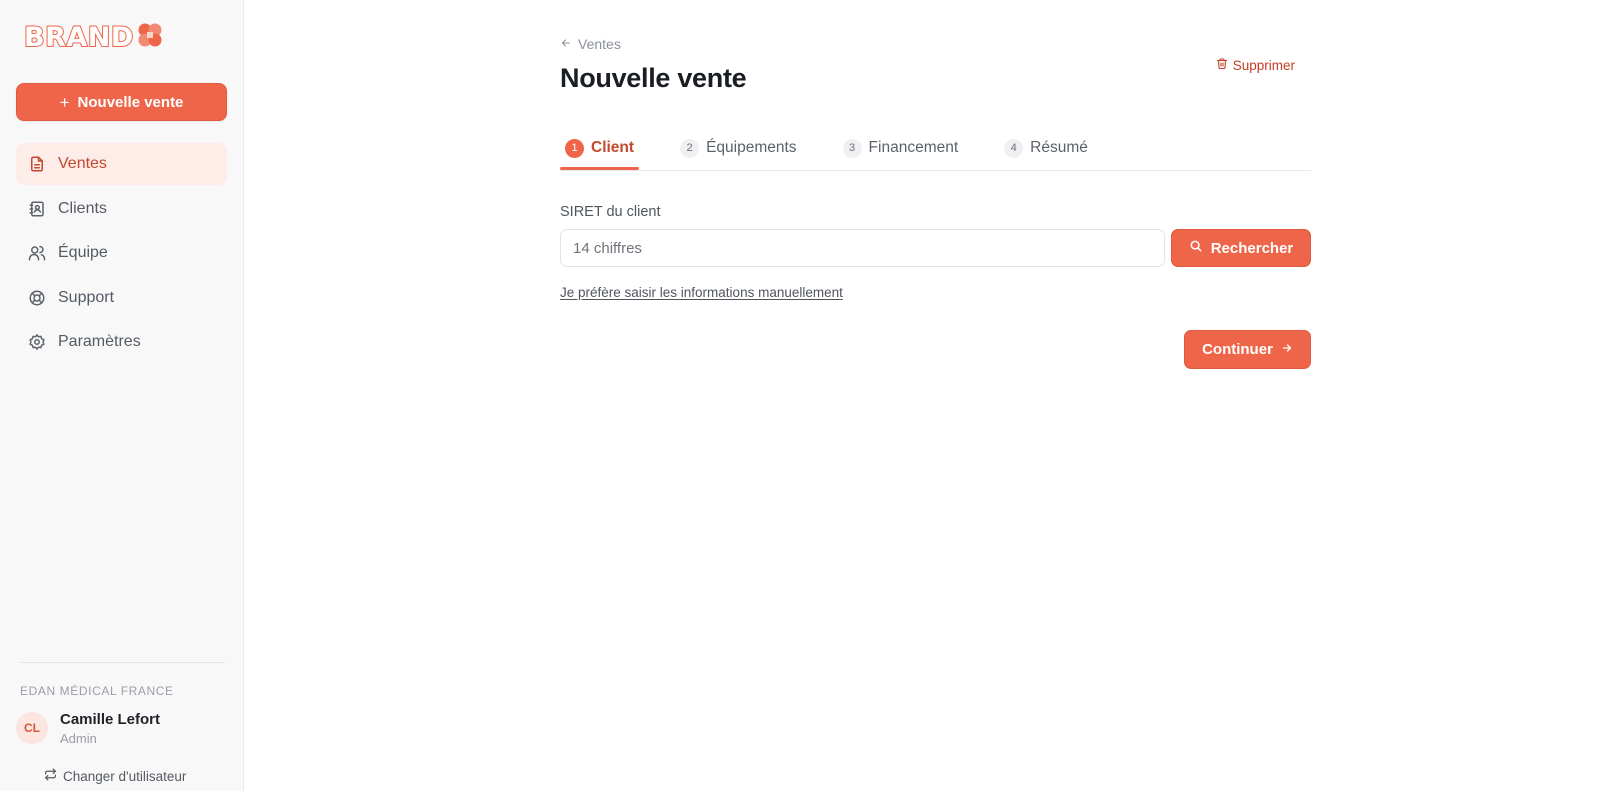 This screenshot has height=791, width=1600. Describe the element at coordinates (1287, 349) in the screenshot. I see `arrow-right-icon` at that location.